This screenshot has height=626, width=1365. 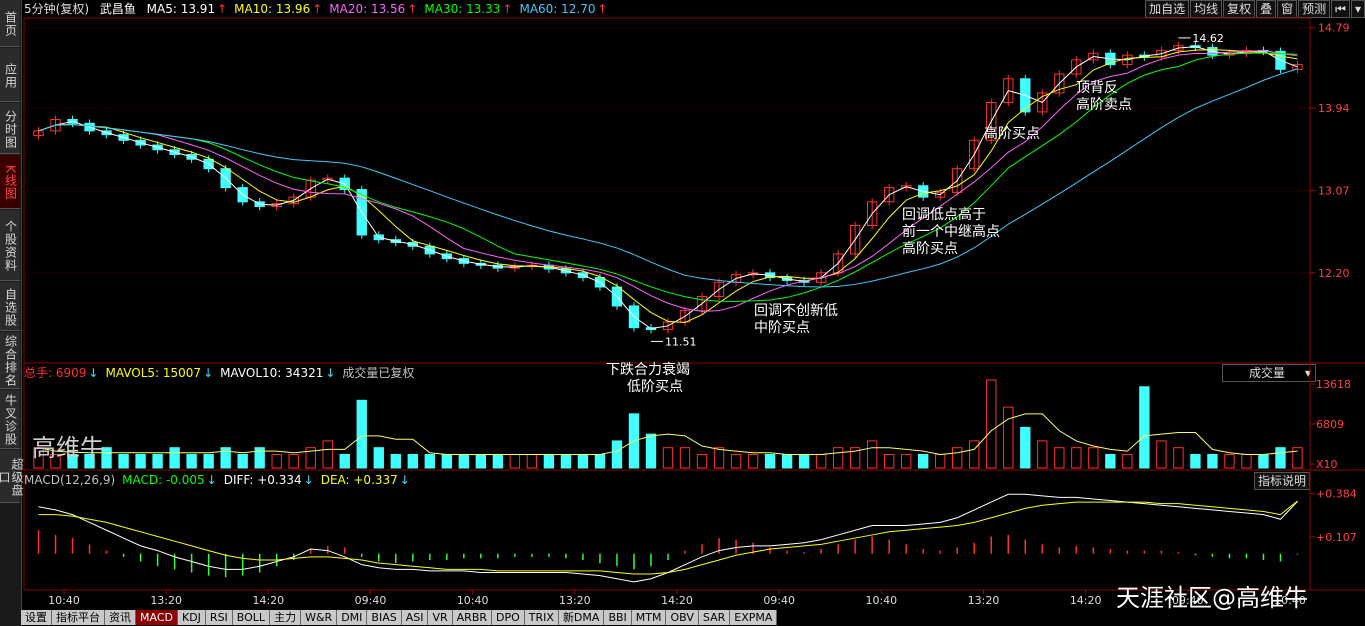 What do you see at coordinates (681, 341) in the screenshot?
I see `low-price-label: 11.51` at bounding box center [681, 341].